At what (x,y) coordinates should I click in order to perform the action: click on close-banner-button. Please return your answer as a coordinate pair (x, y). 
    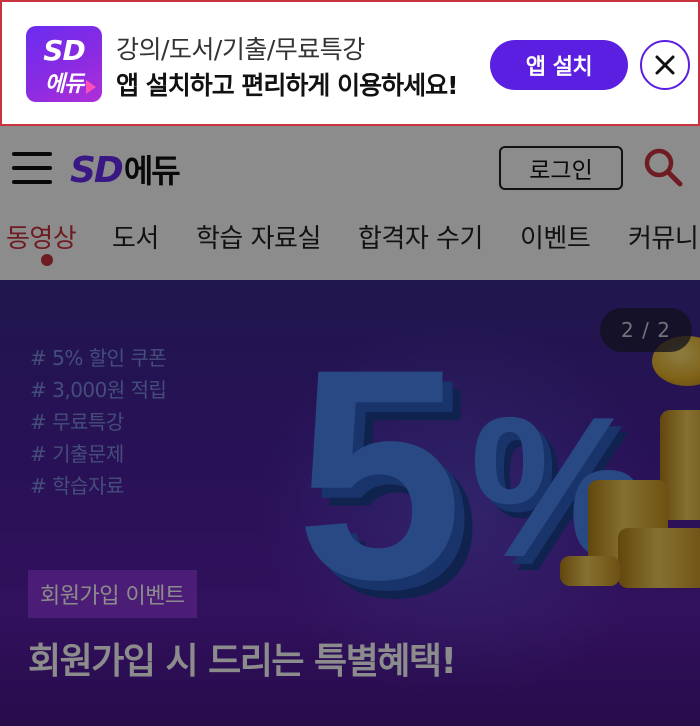
    Looking at the image, I should click on (665, 65).